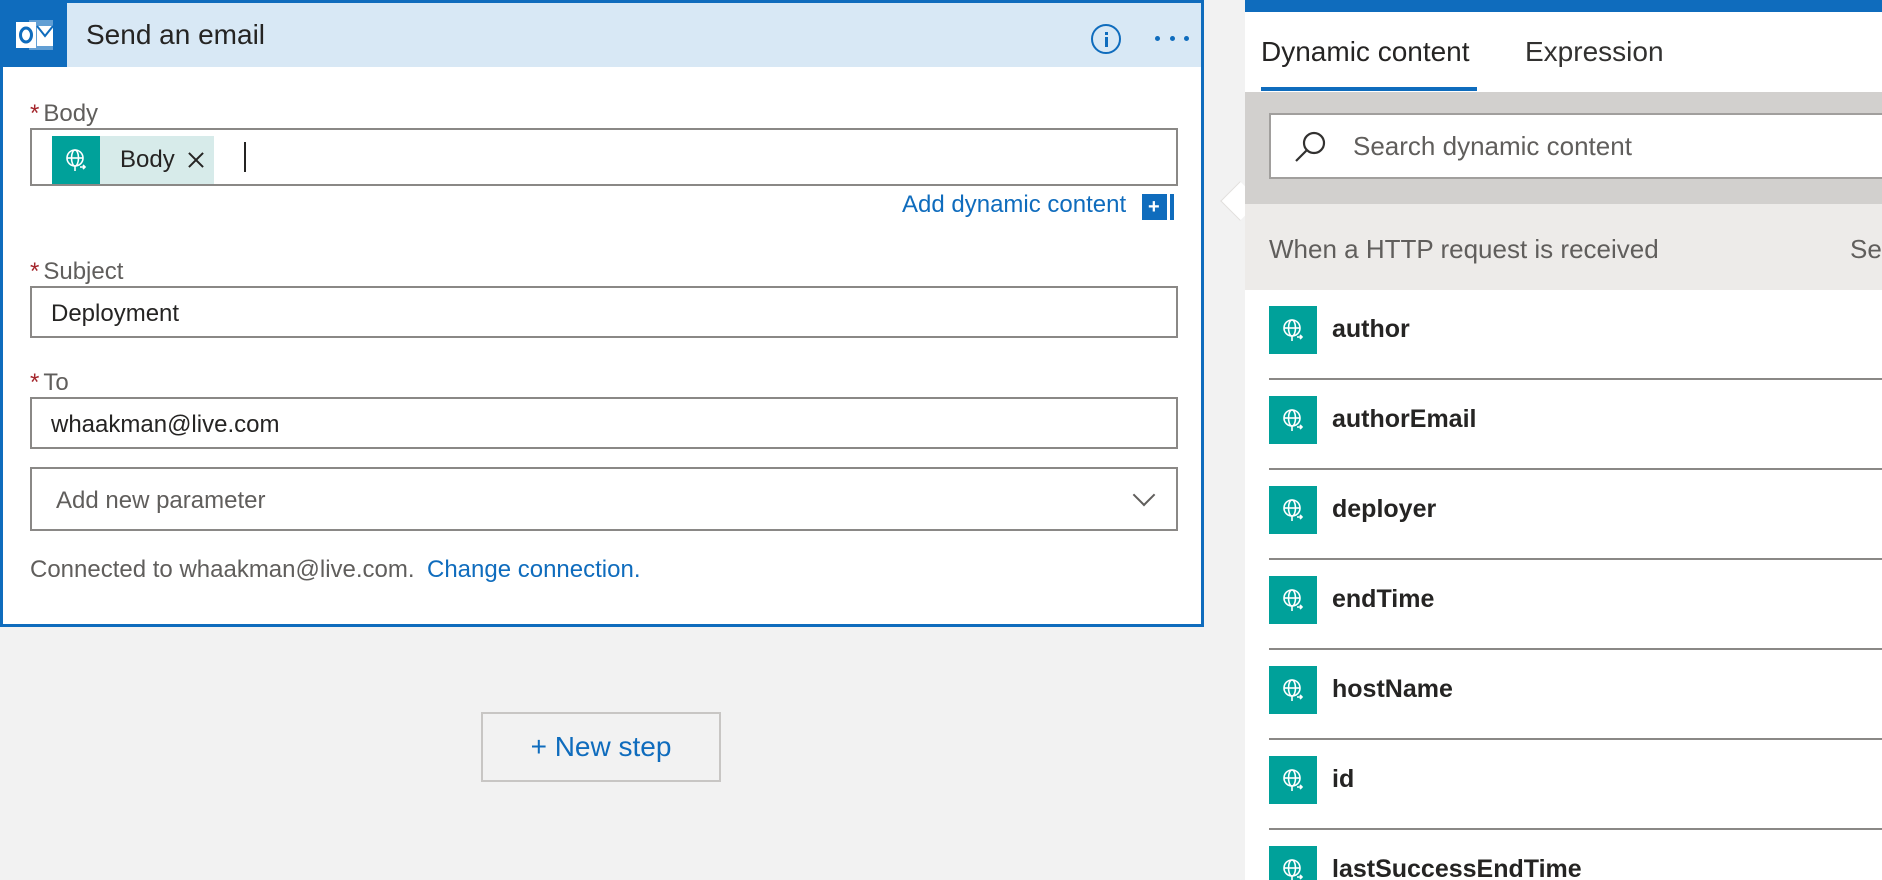 This screenshot has width=1882, height=880. Describe the element at coordinates (1575, 605) in the screenshot. I see `list-item: endTime` at that location.